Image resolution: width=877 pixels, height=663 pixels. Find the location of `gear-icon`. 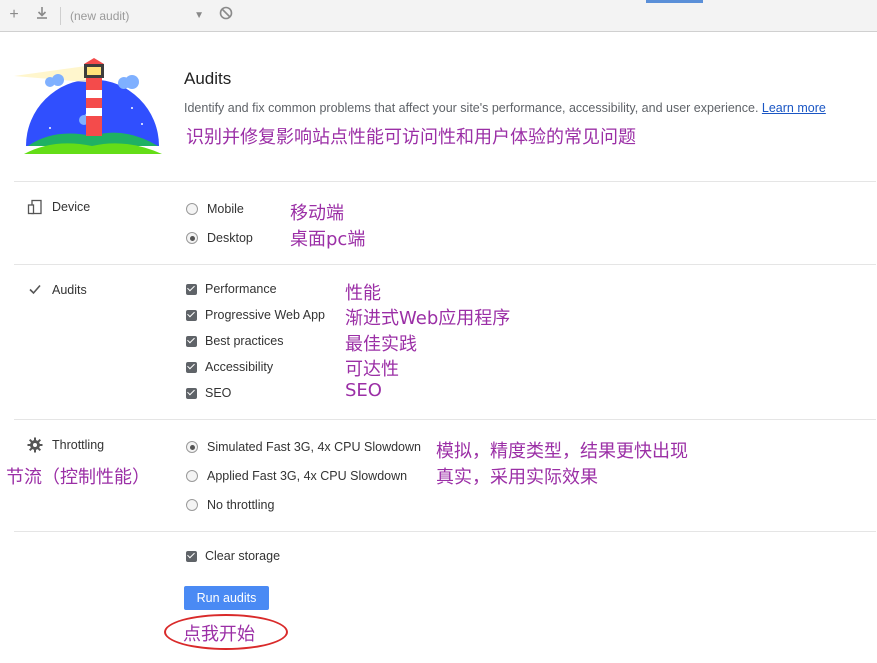

gear-icon is located at coordinates (35, 446).